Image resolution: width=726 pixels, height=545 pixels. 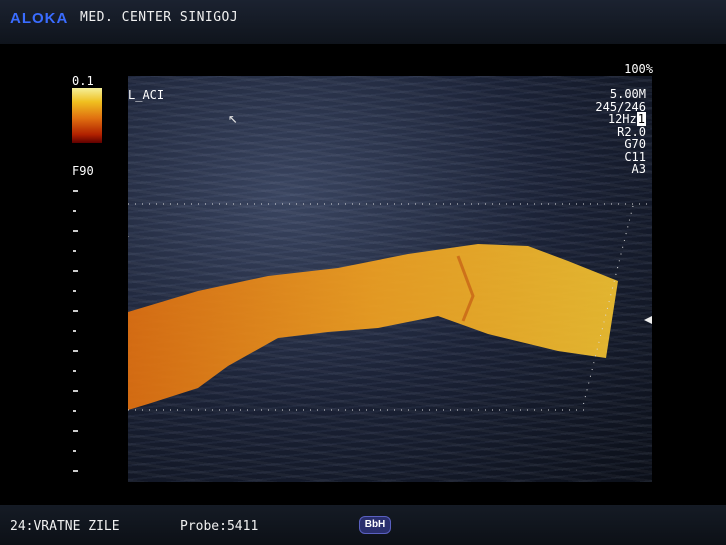 I want to click on param-frequency: 5.00M, so click(x=627, y=94).